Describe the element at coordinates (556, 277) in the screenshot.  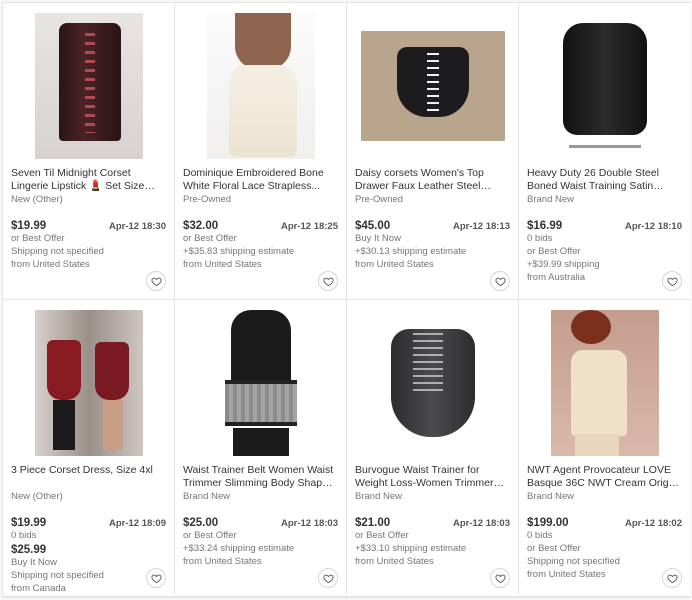
I see `listing-info: from Australia` at that location.